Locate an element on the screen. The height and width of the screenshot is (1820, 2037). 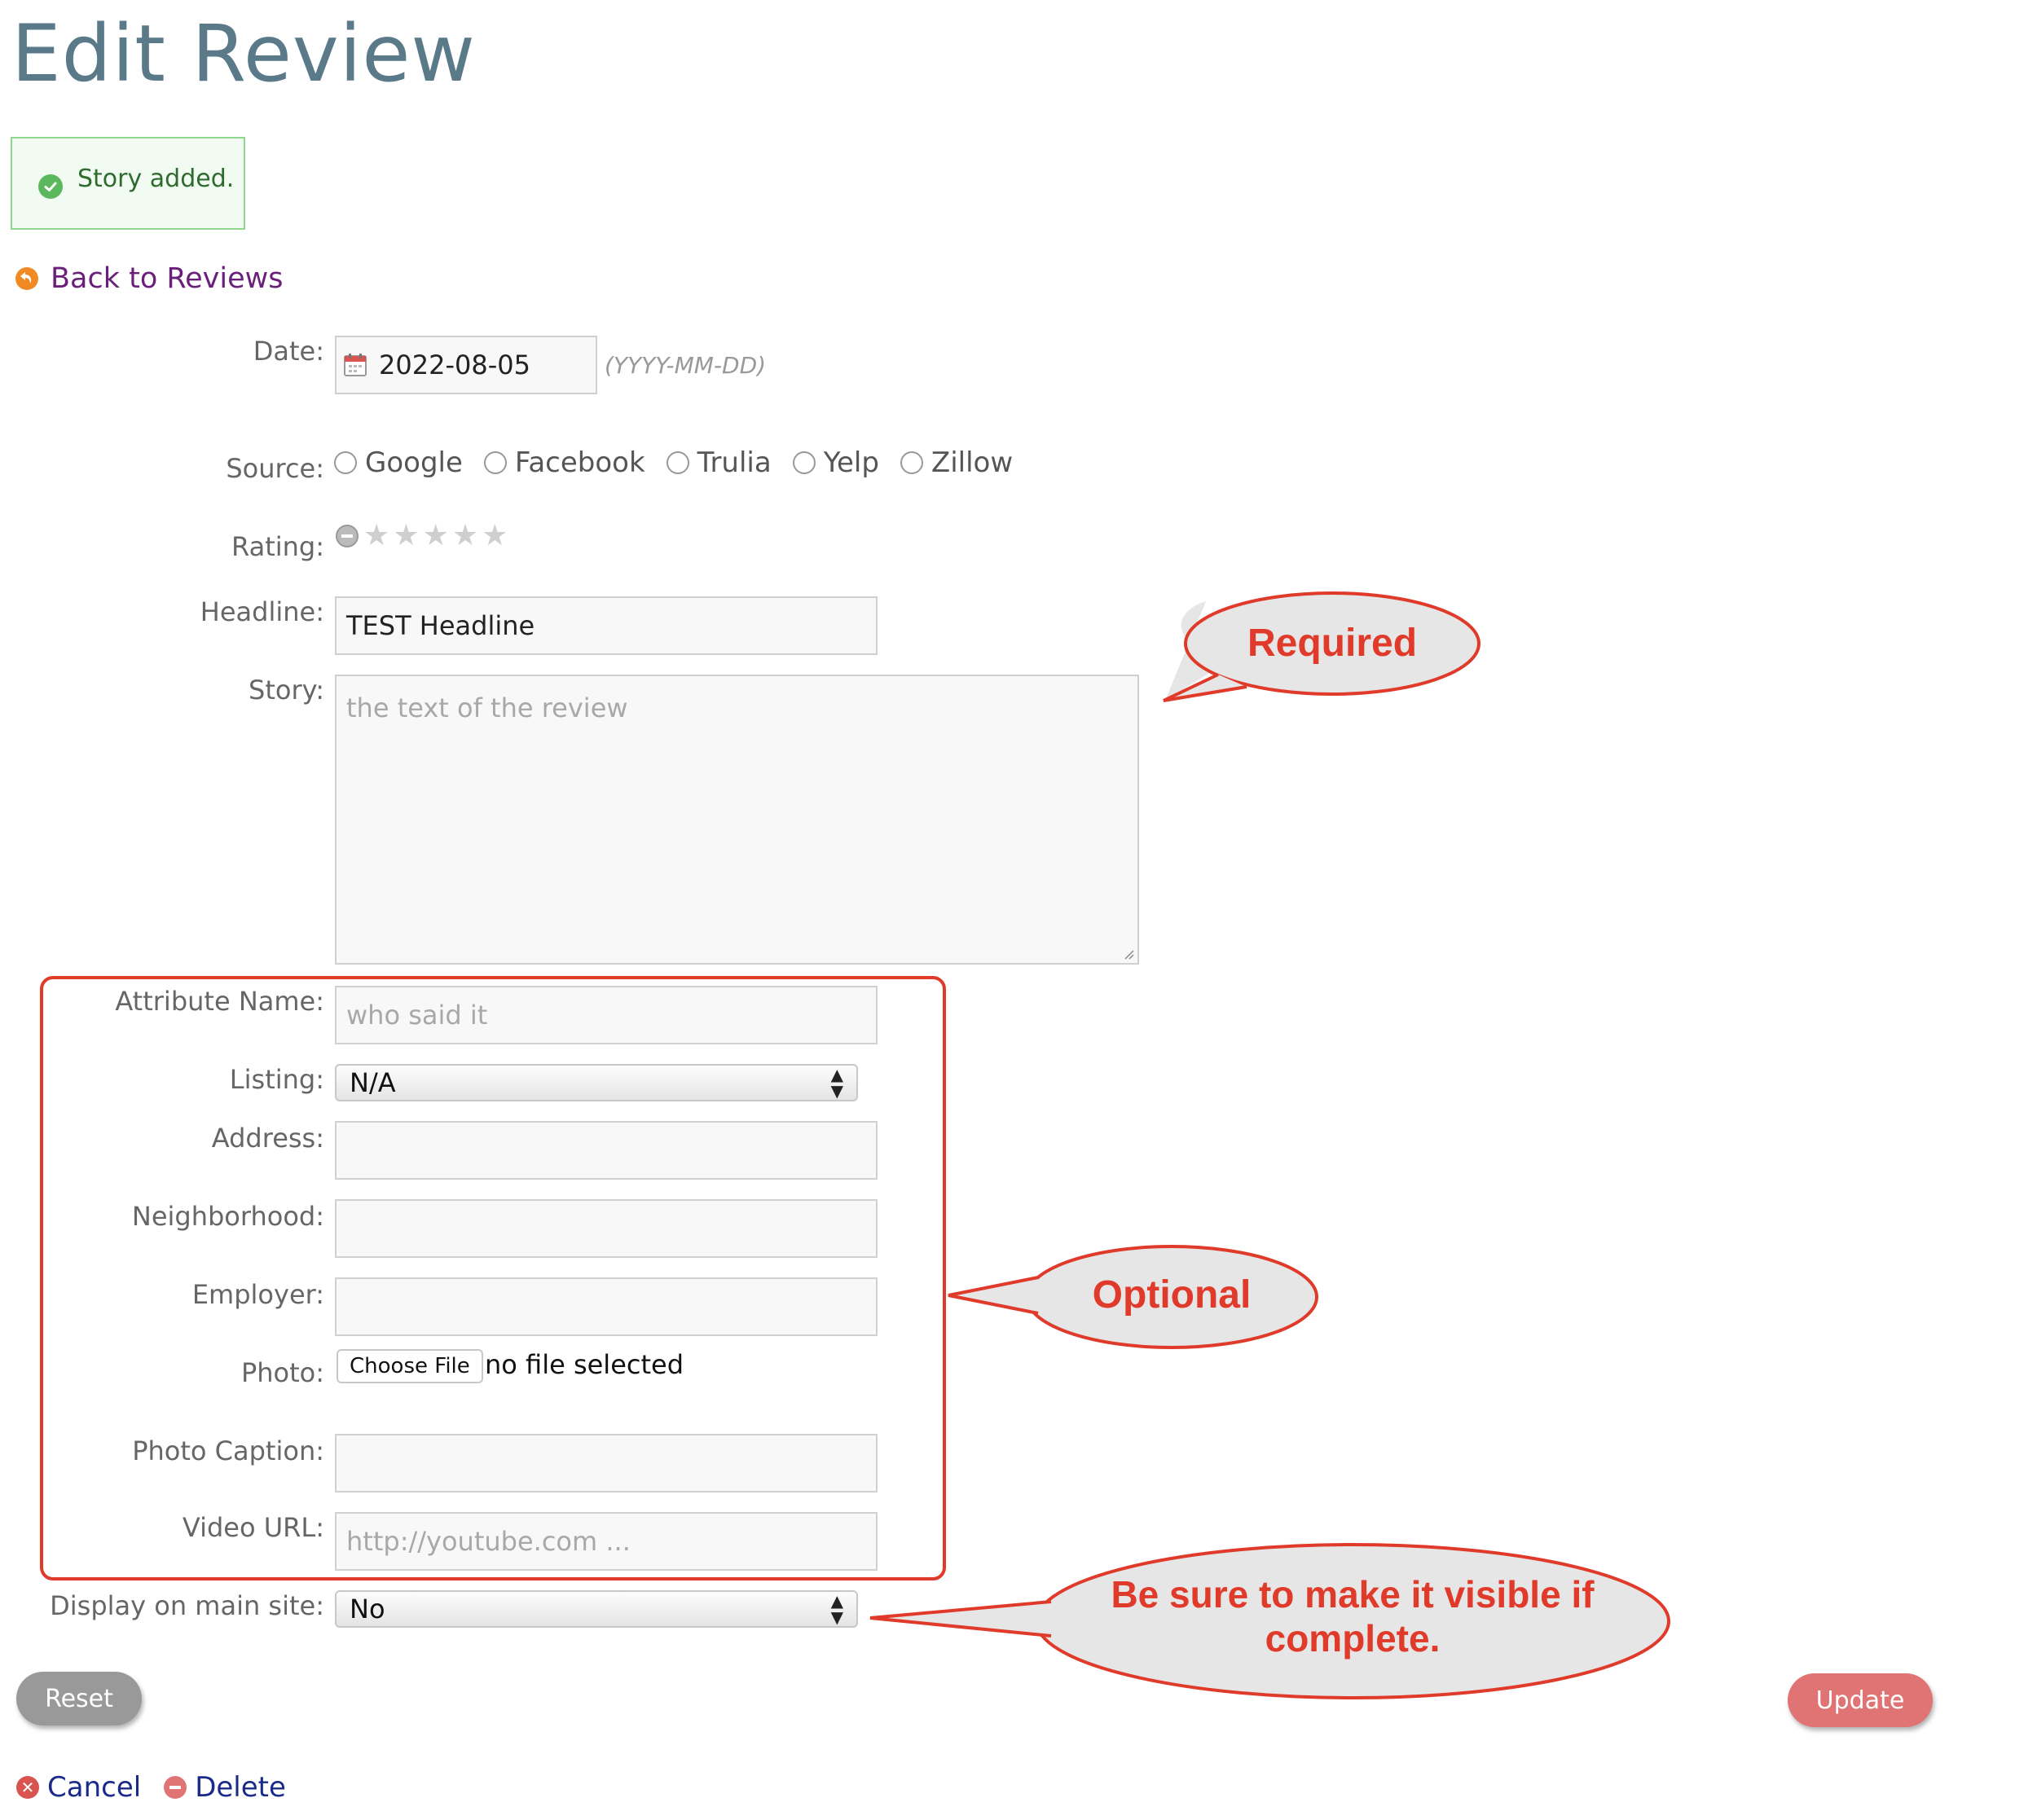
source-label: Source: is located at coordinates (275, 468).